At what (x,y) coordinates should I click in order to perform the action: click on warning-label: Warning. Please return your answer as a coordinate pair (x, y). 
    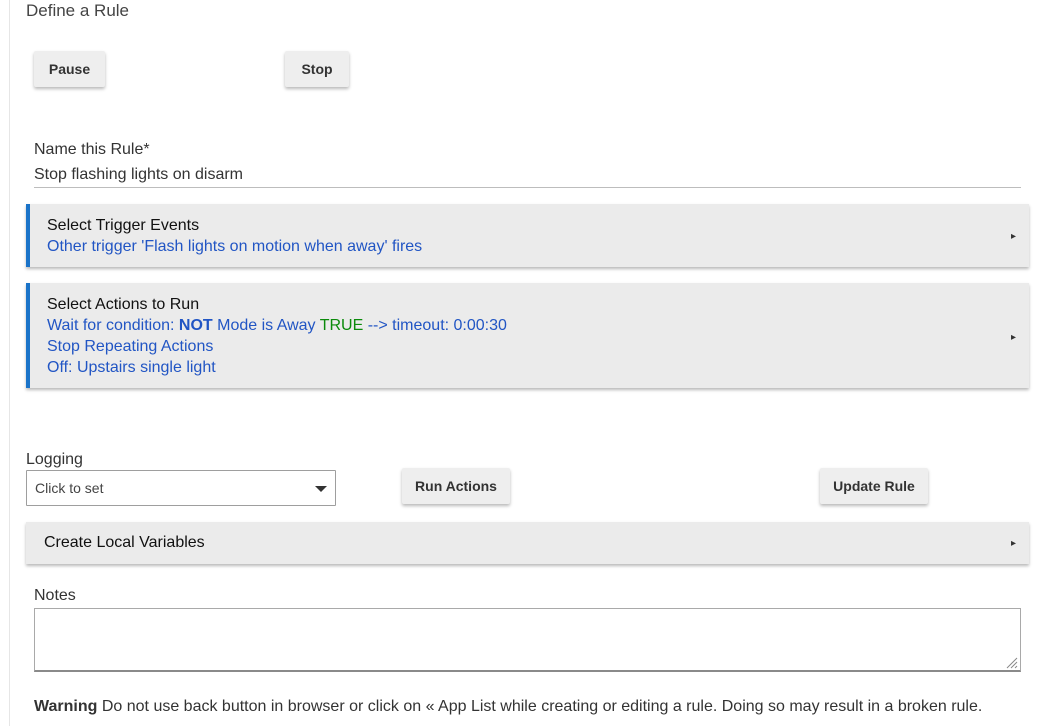
    Looking at the image, I should click on (66, 706).